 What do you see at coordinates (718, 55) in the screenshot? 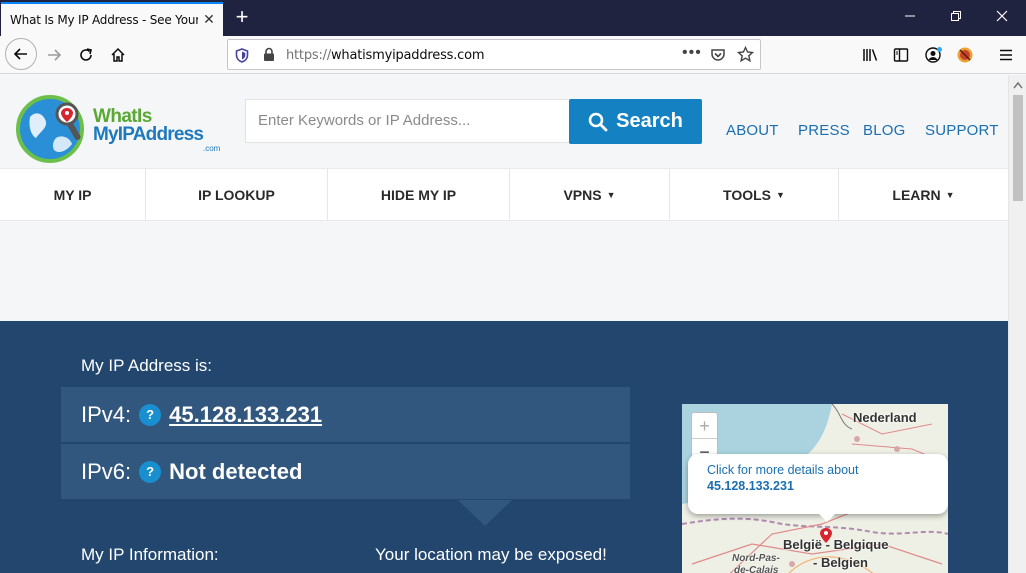
I see `pocket-icon` at bounding box center [718, 55].